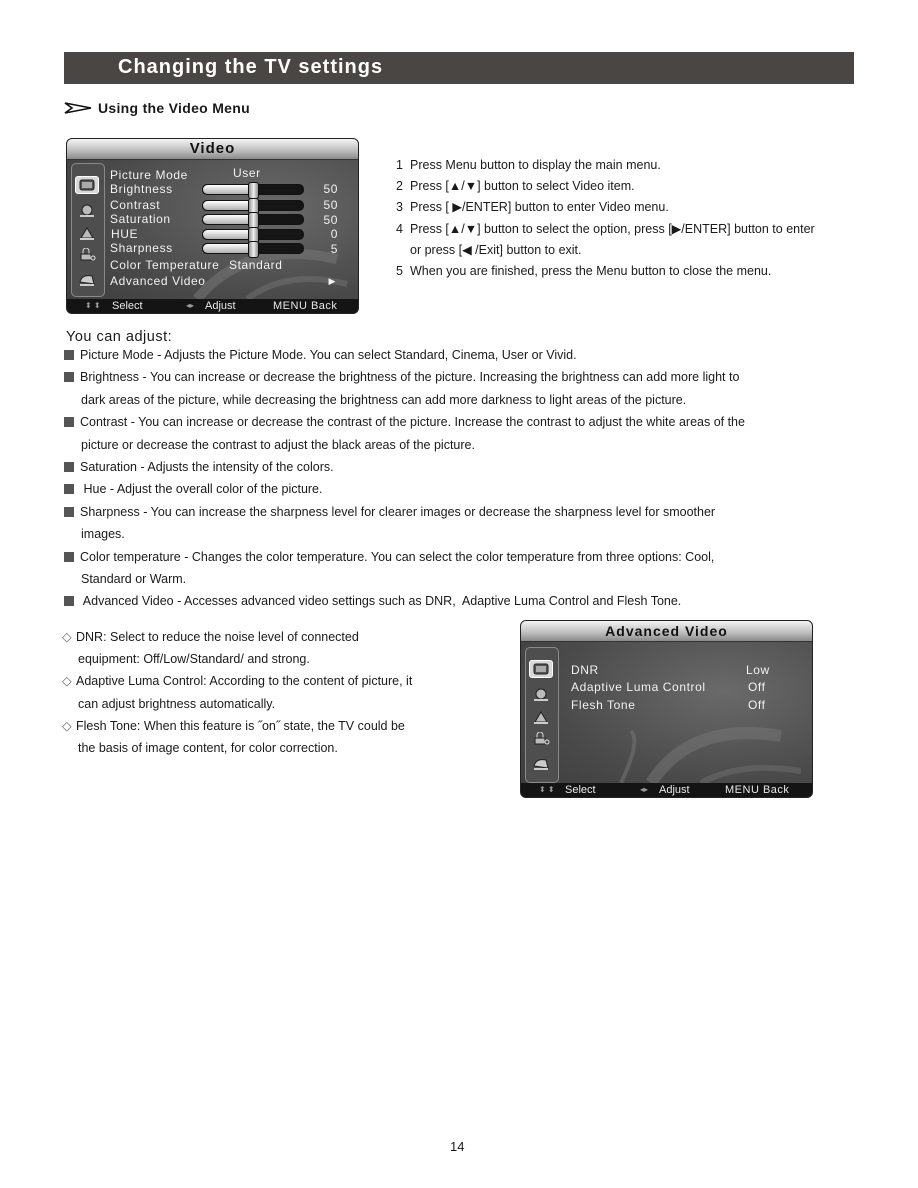 This screenshot has width=918, height=1188. I want to click on page-number: 14, so click(457, 1146).